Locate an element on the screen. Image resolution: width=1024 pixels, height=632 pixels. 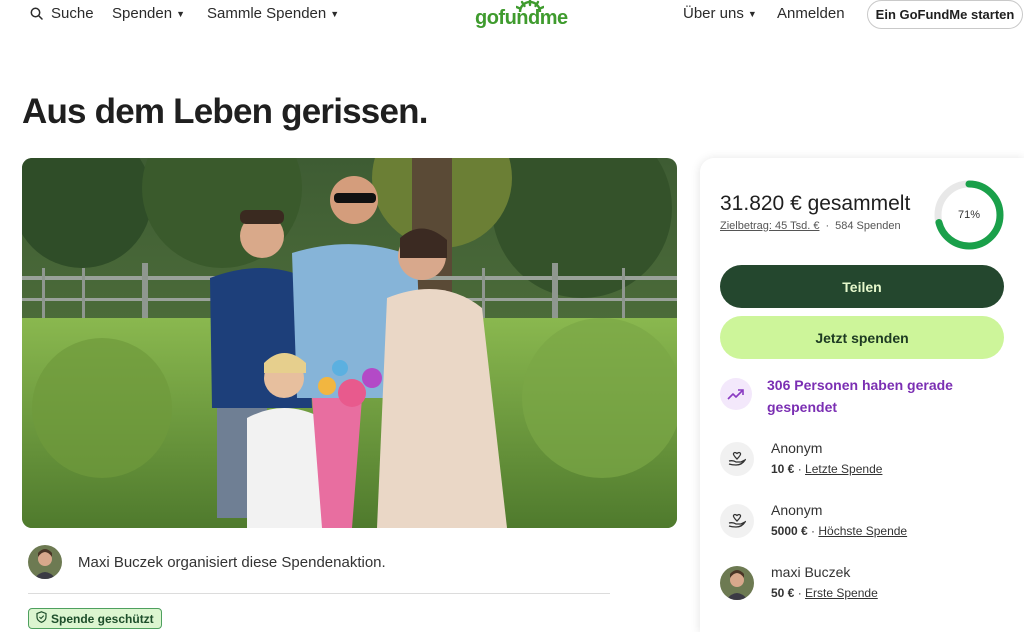
donation-detail: 50 € · Erste Spende is located at coordinates (824, 593).